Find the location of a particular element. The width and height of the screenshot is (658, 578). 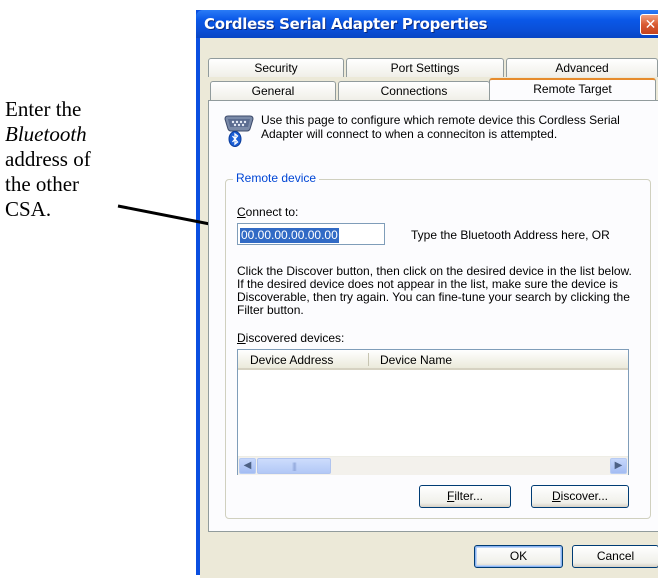

annotation-line-italic: Bluetooth is located at coordinates (46, 134).